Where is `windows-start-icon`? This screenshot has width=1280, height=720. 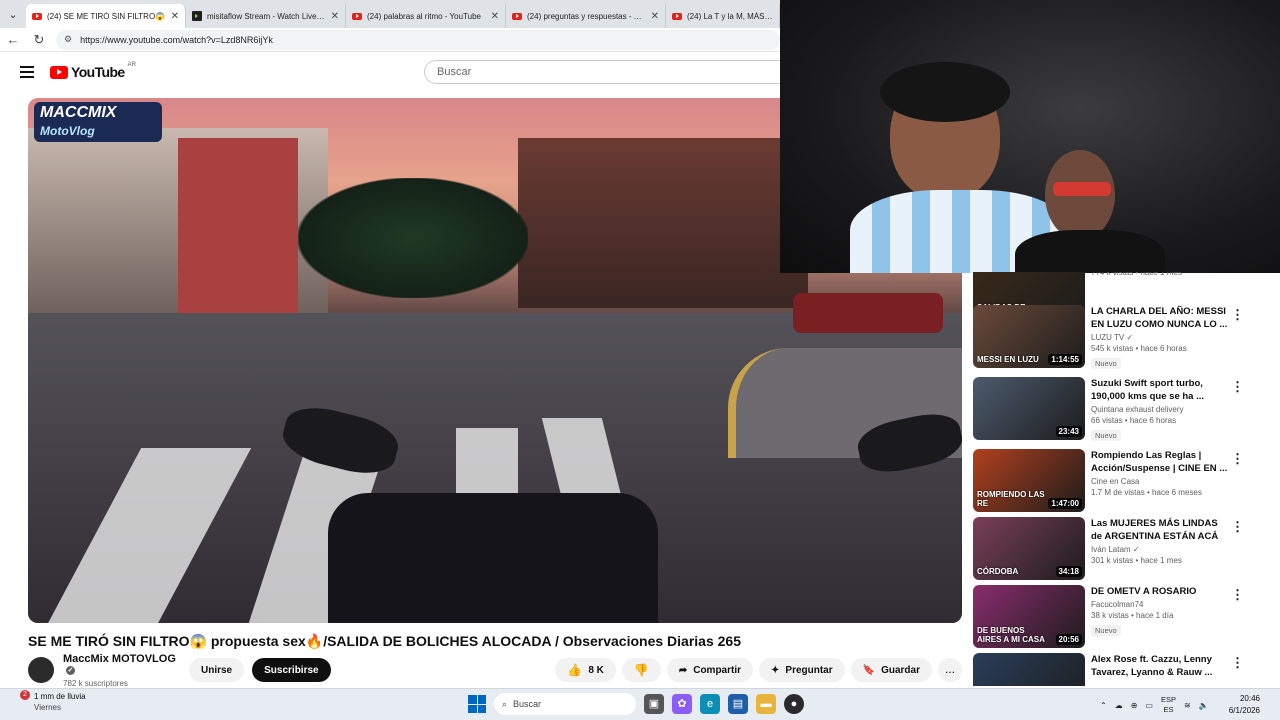 windows-start-icon is located at coordinates (477, 704).